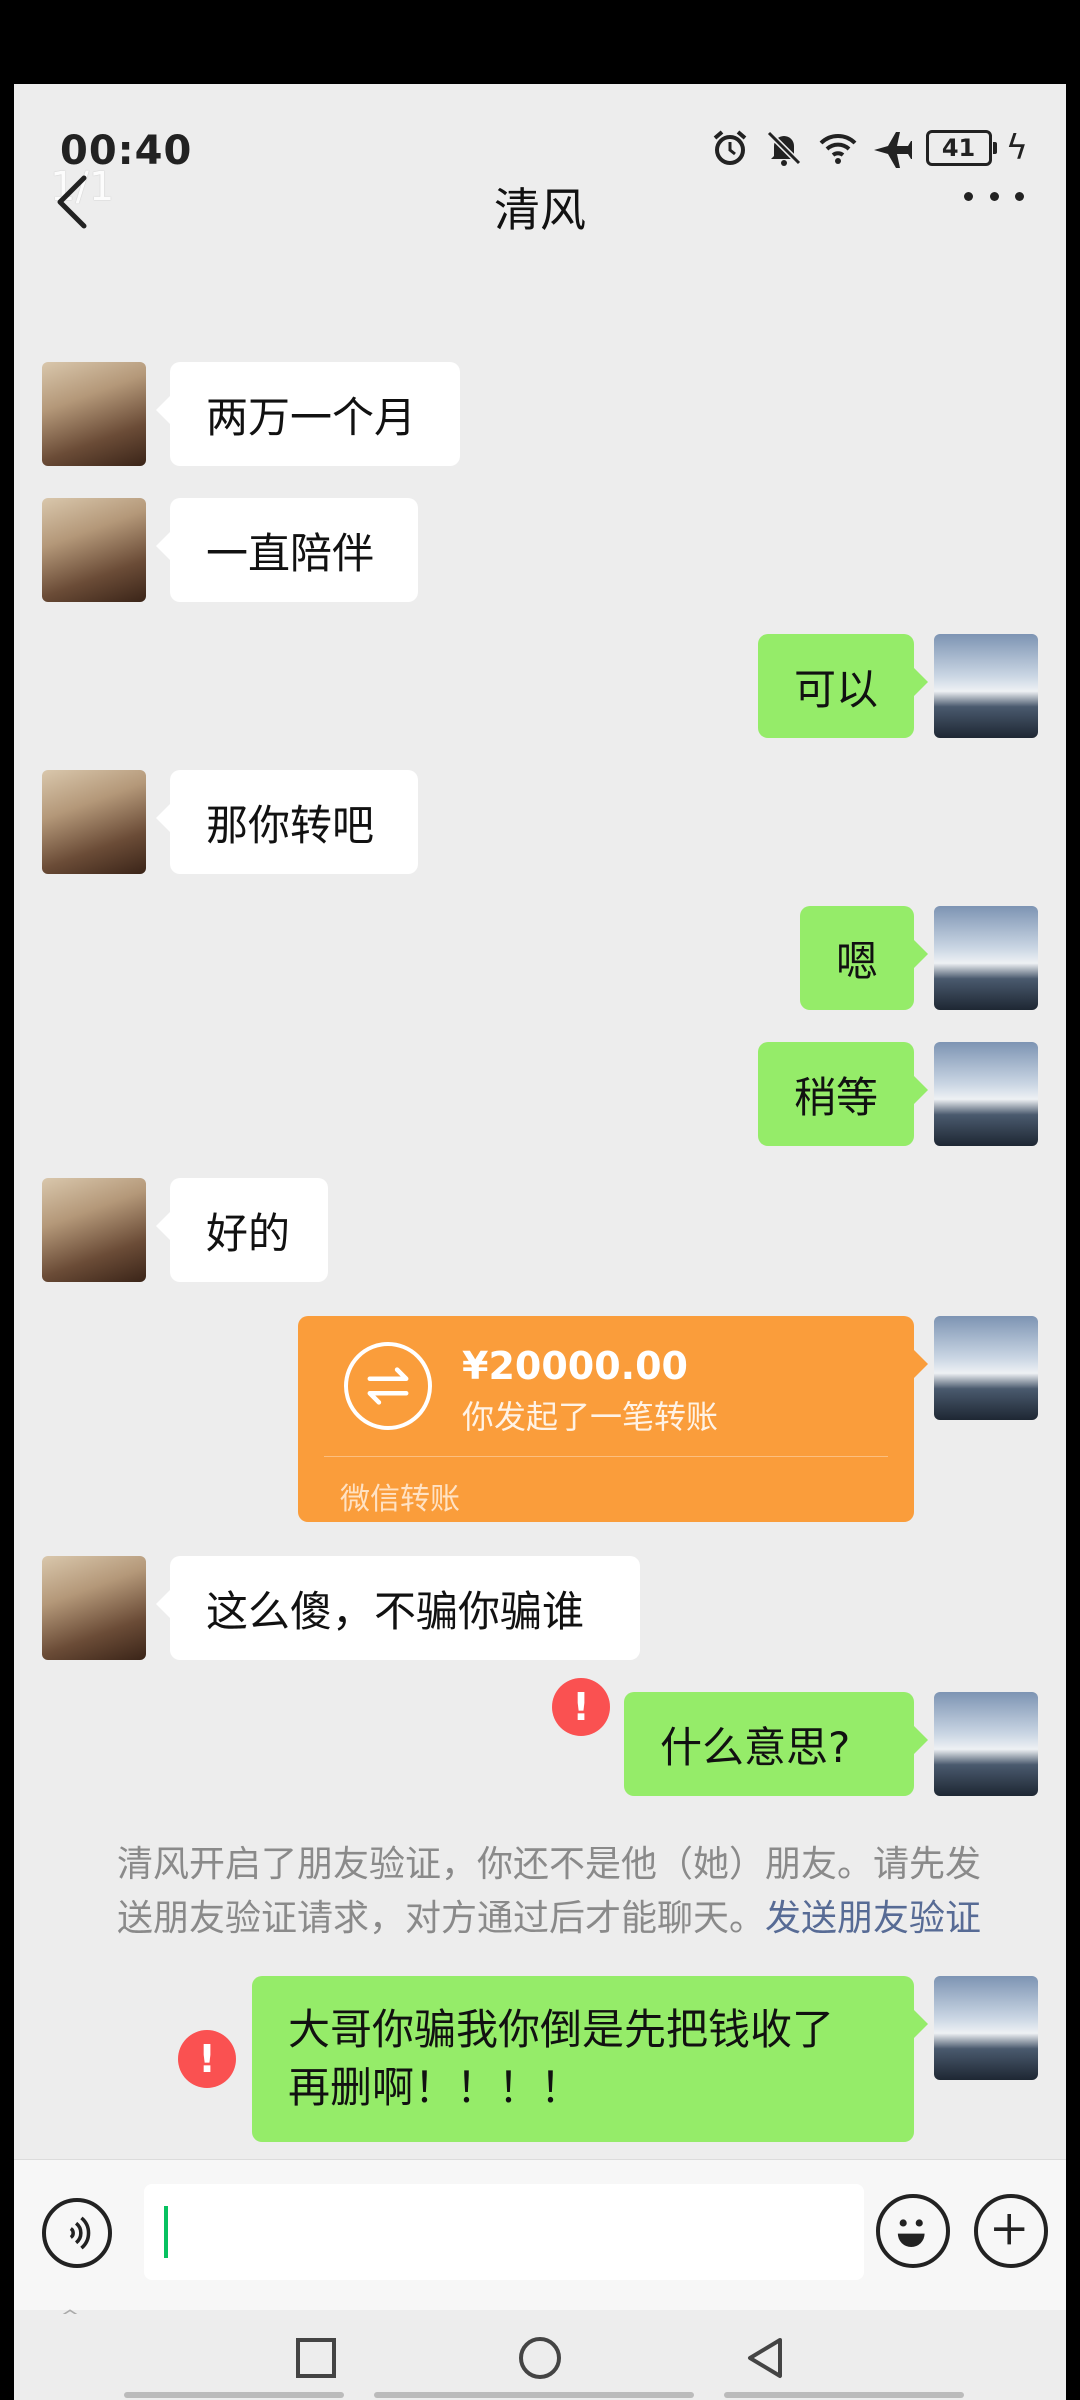  What do you see at coordinates (843, 1094) in the screenshot?
I see `message-bubble-outgoing: 稍等` at bounding box center [843, 1094].